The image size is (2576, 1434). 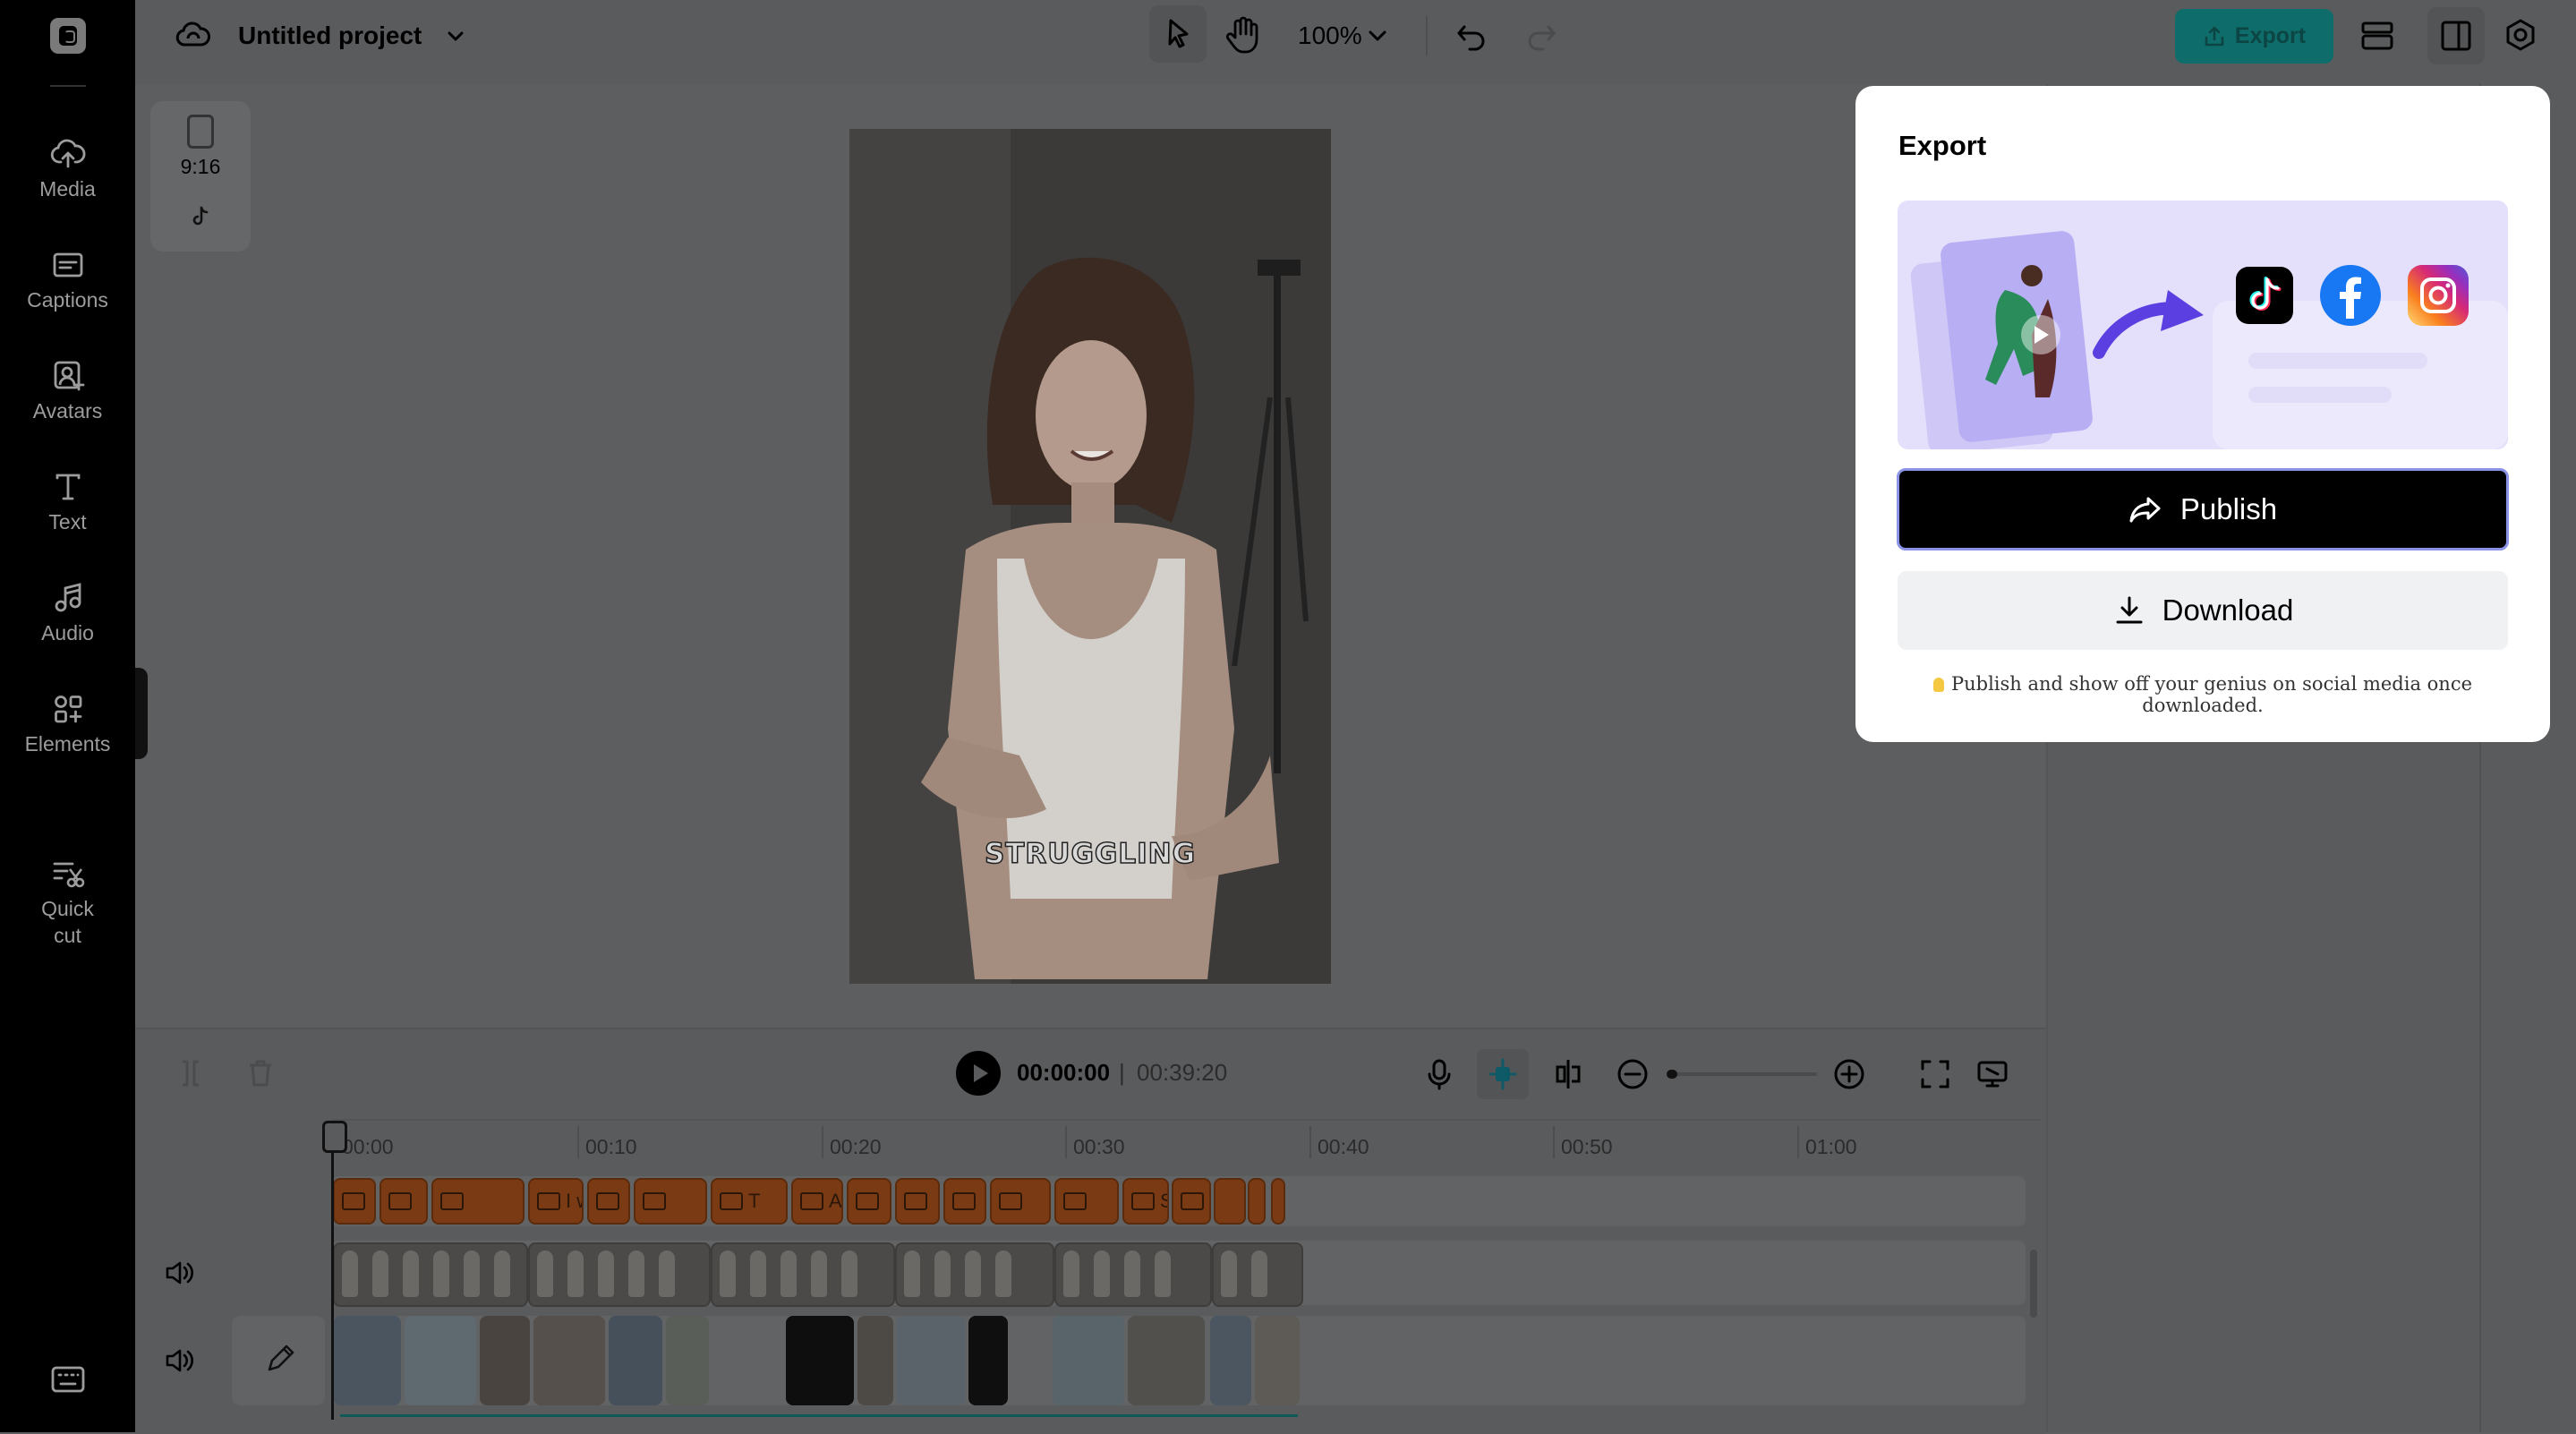 What do you see at coordinates (556, 1202) in the screenshot?
I see `caption-clip: I wa` at bounding box center [556, 1202].